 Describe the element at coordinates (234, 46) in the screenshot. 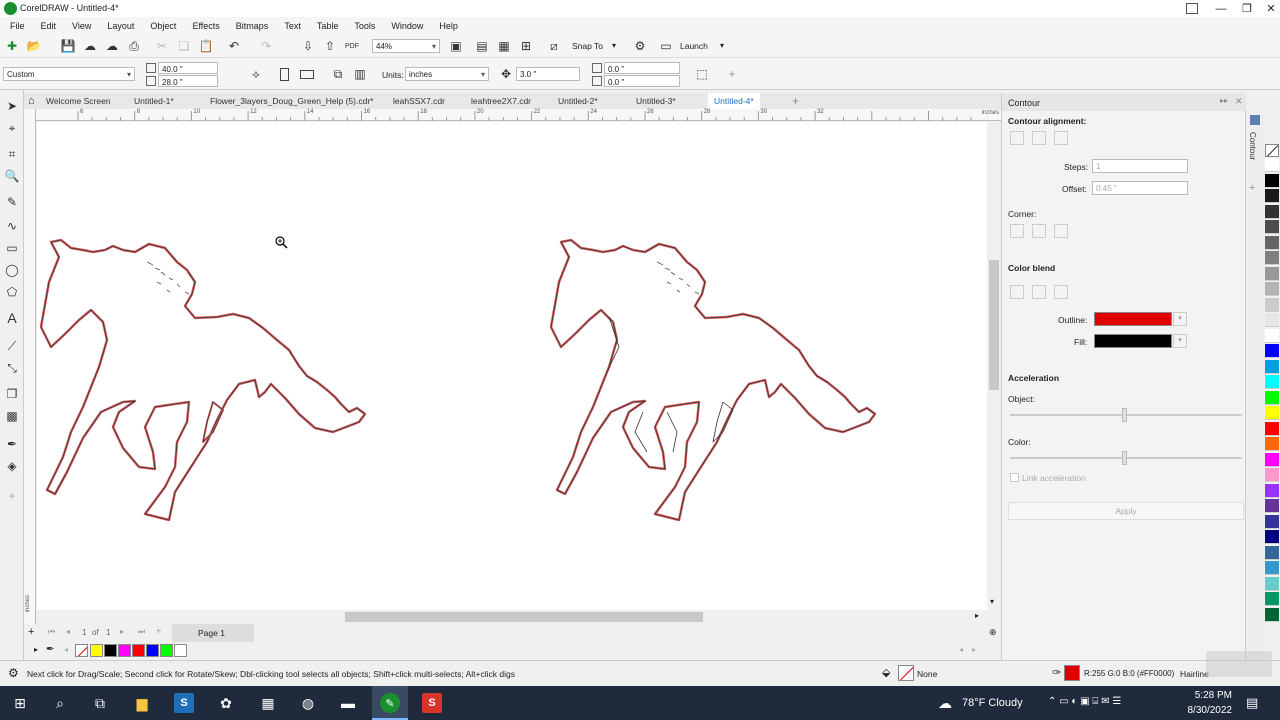

I see `undo-icon: ↶` at that location.